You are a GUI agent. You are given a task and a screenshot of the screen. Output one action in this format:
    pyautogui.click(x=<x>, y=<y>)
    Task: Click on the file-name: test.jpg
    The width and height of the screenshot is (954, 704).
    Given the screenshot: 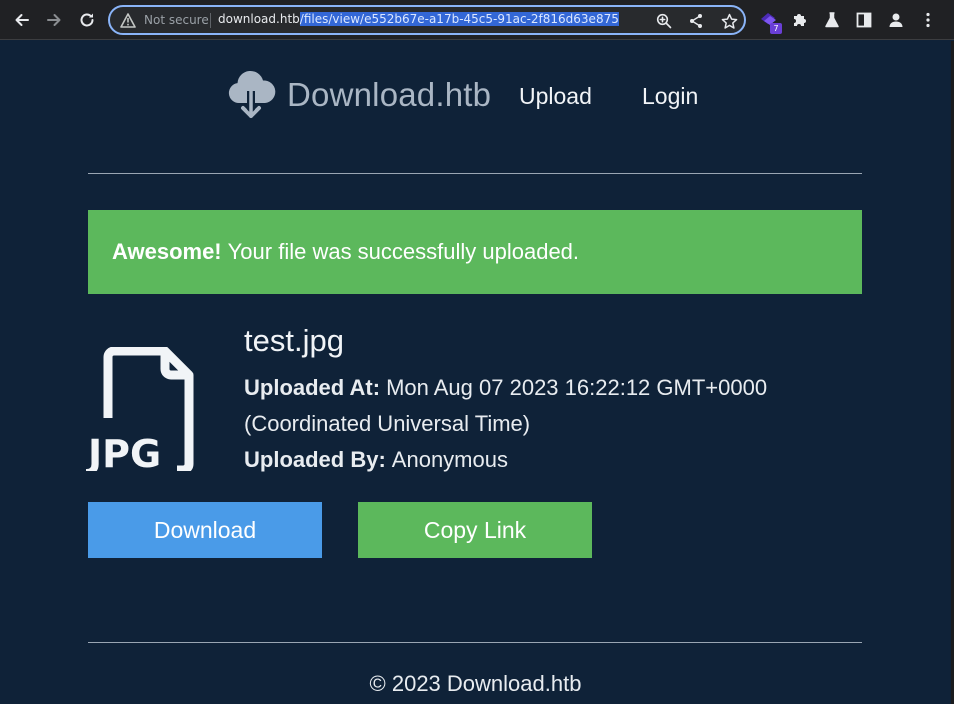 What is the action you would take?
    pyautogui.click(x=294, y=340)
    